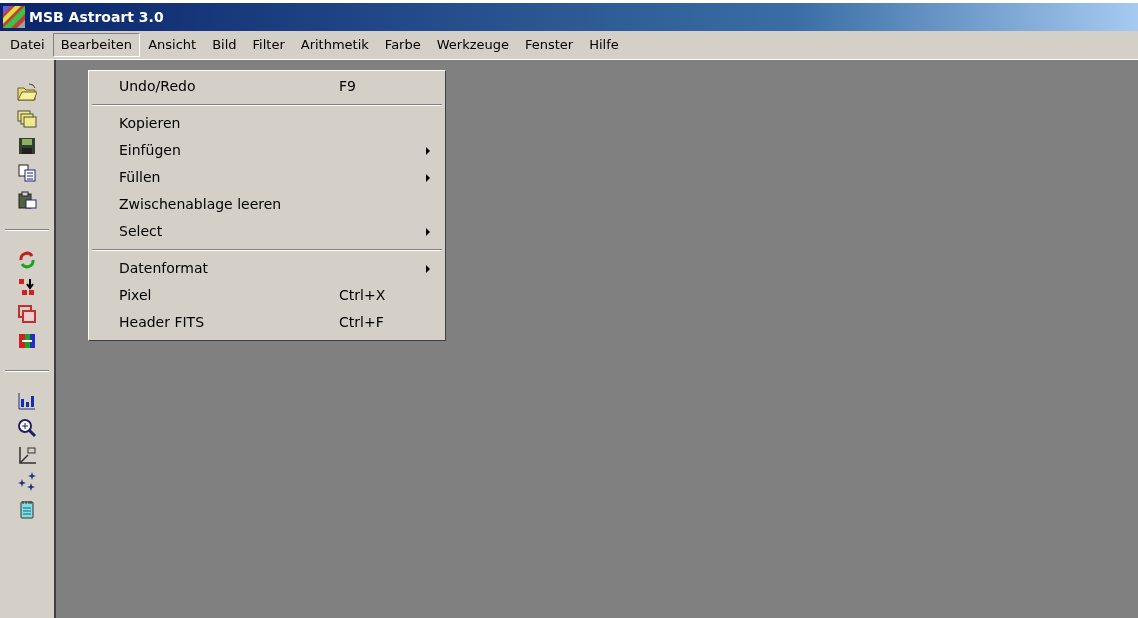 The width and height of the screenshot is (1138, 618). I want to click on menu-option: Undo/Redo F9, so click(267, 86).